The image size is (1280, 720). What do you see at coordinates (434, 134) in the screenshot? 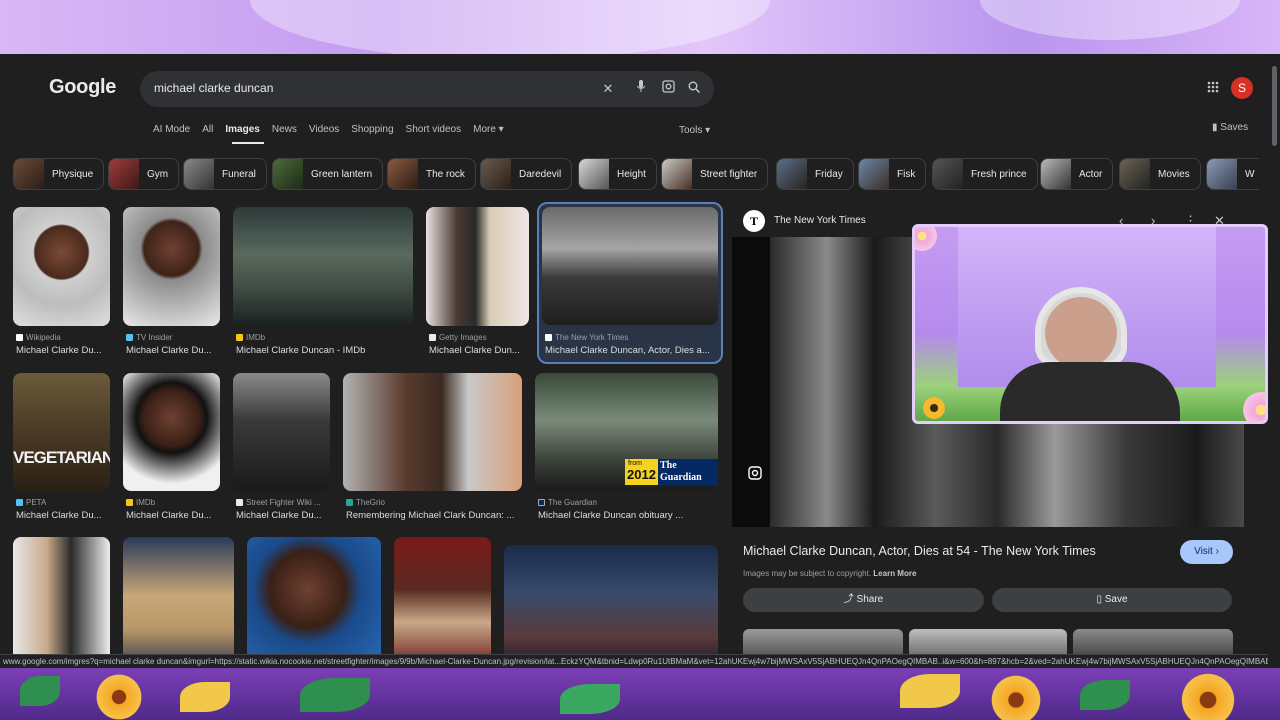
I see `tab-short-videos: Short videos` at bounding box center [434, 134].